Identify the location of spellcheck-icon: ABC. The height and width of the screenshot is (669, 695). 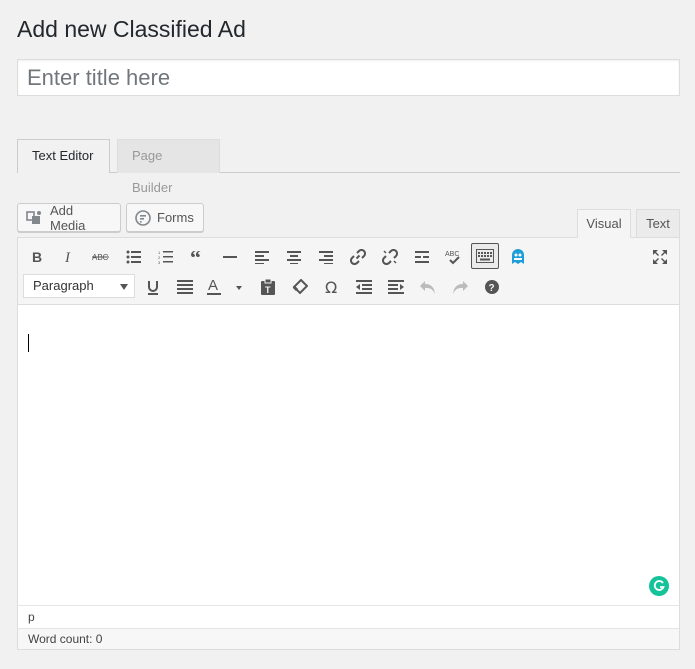
(454, 257).